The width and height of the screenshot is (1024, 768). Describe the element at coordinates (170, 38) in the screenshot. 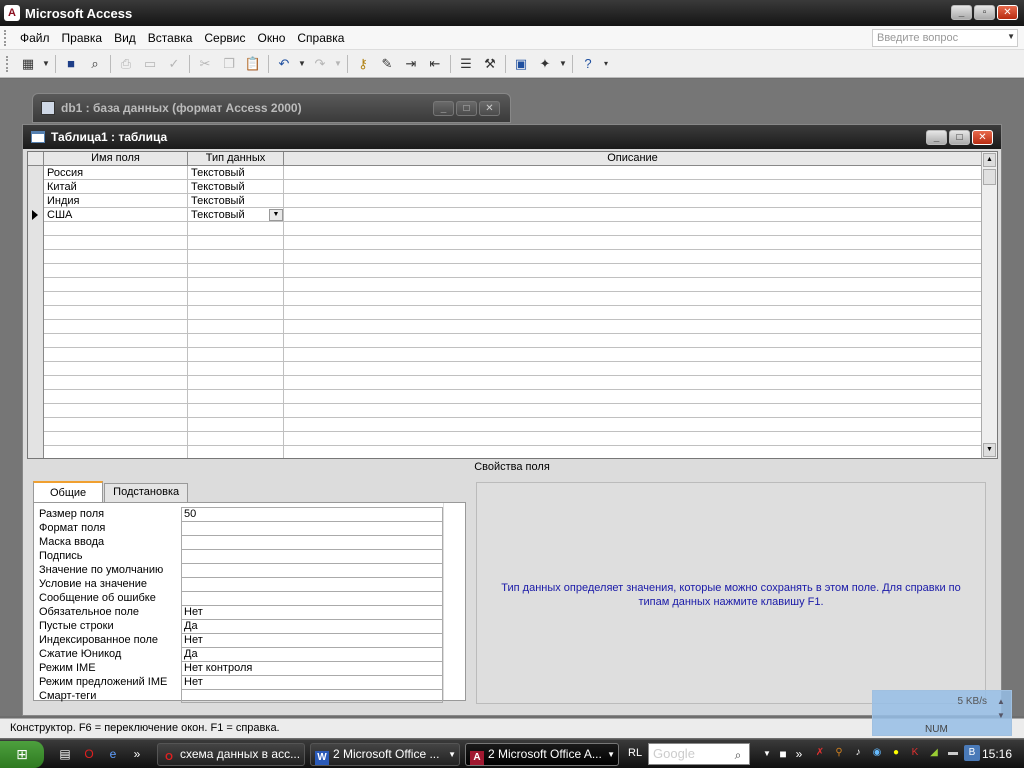

I see `menu-insert: Вставка` at that location.